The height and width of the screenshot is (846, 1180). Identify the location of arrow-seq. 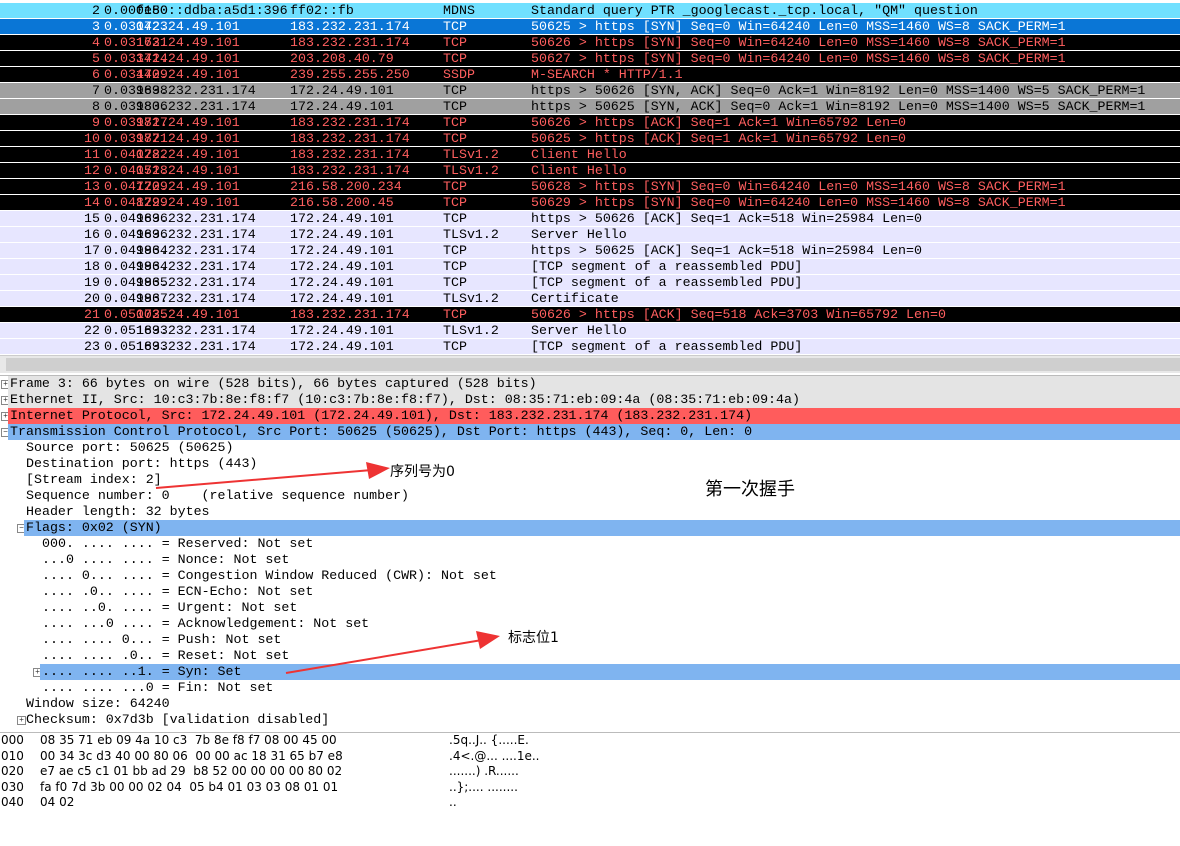
(264, 479).